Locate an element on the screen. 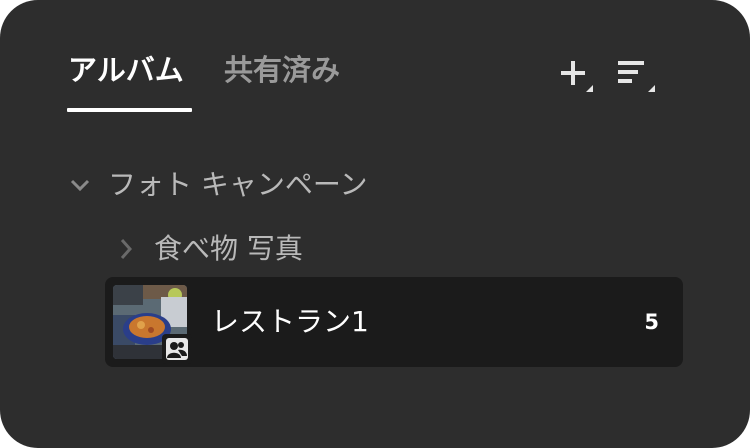 The image size is (750, 448). sort-lines-icon is located at coordinates (636, 76).